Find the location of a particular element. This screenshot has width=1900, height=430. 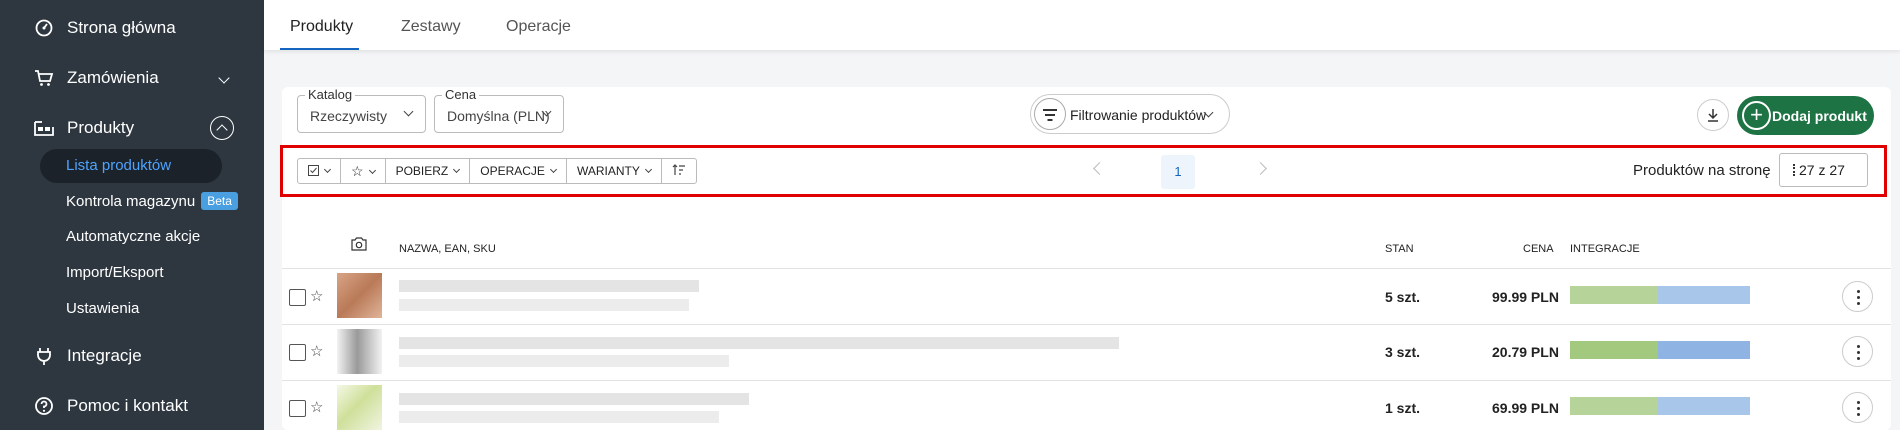

plus-icon: + is located at coordinates (1756, 115).